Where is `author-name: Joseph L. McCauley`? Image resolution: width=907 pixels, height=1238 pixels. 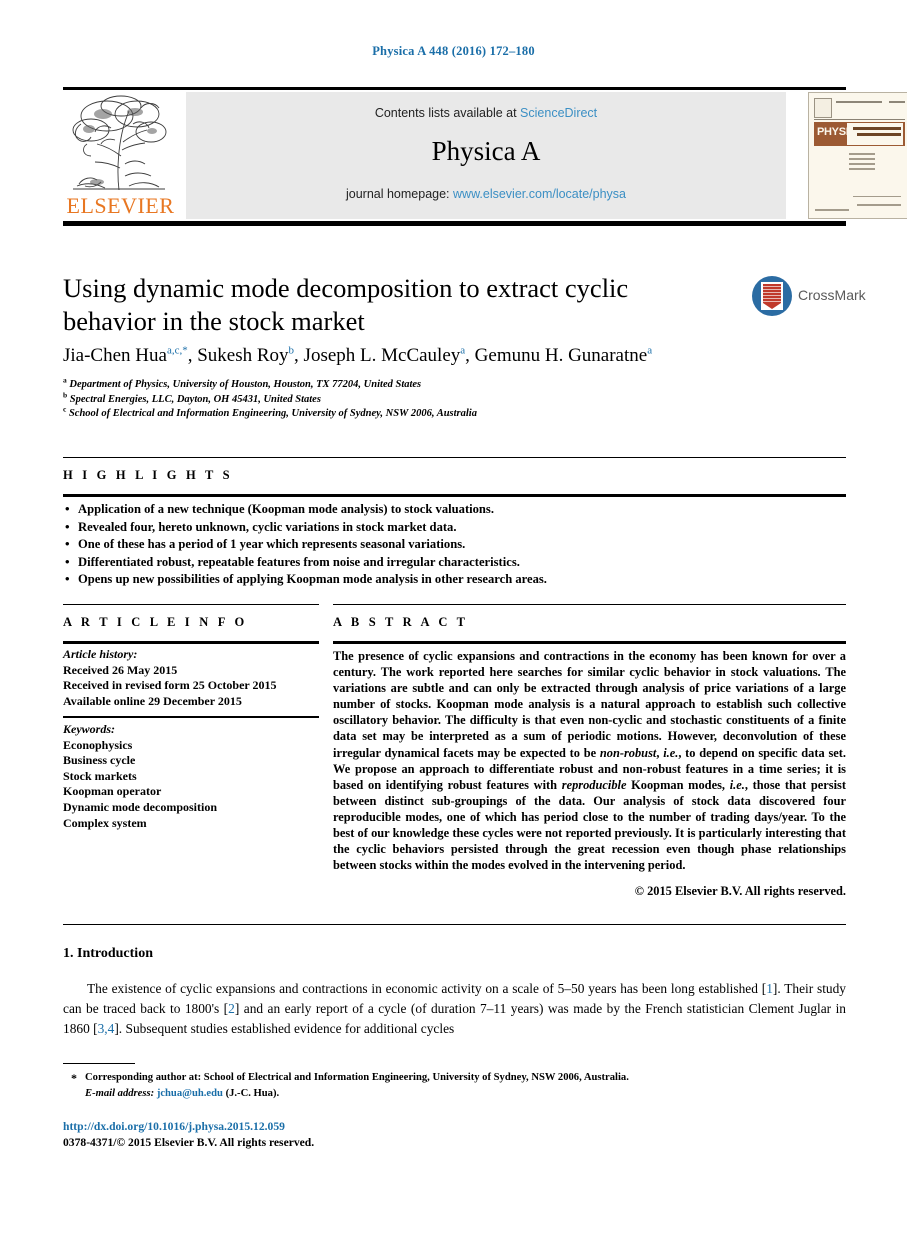 author-name: Joseph L. McCauley is located at coordinates (382, 355).